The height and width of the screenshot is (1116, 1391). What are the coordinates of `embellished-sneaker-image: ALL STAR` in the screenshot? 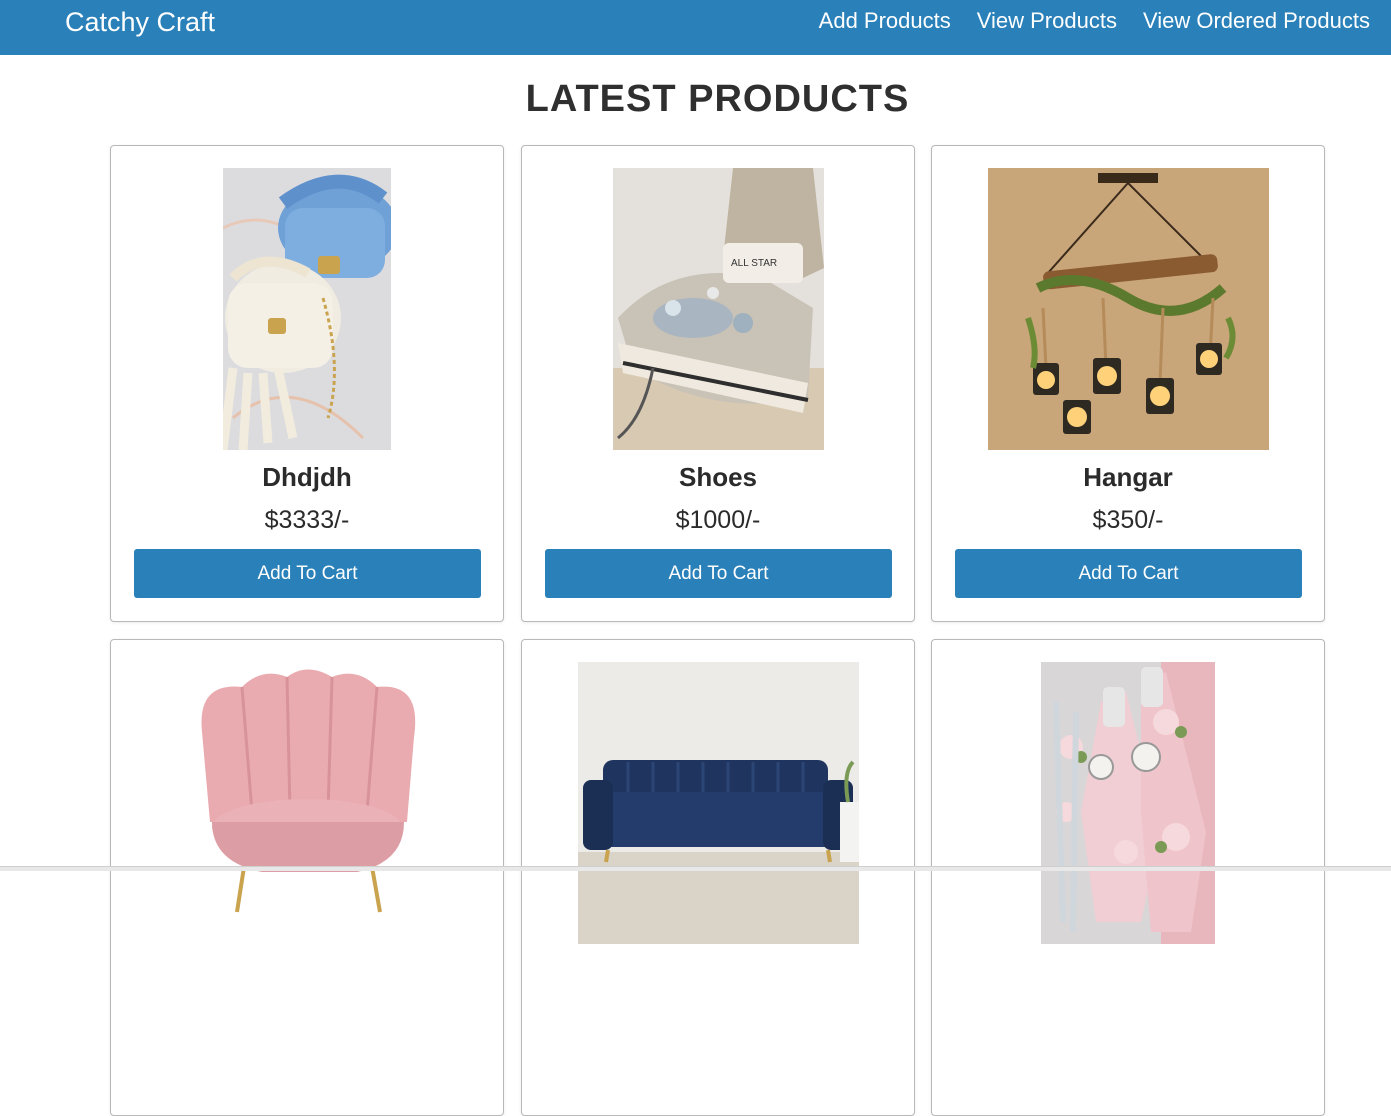 It's located at (718, 309).